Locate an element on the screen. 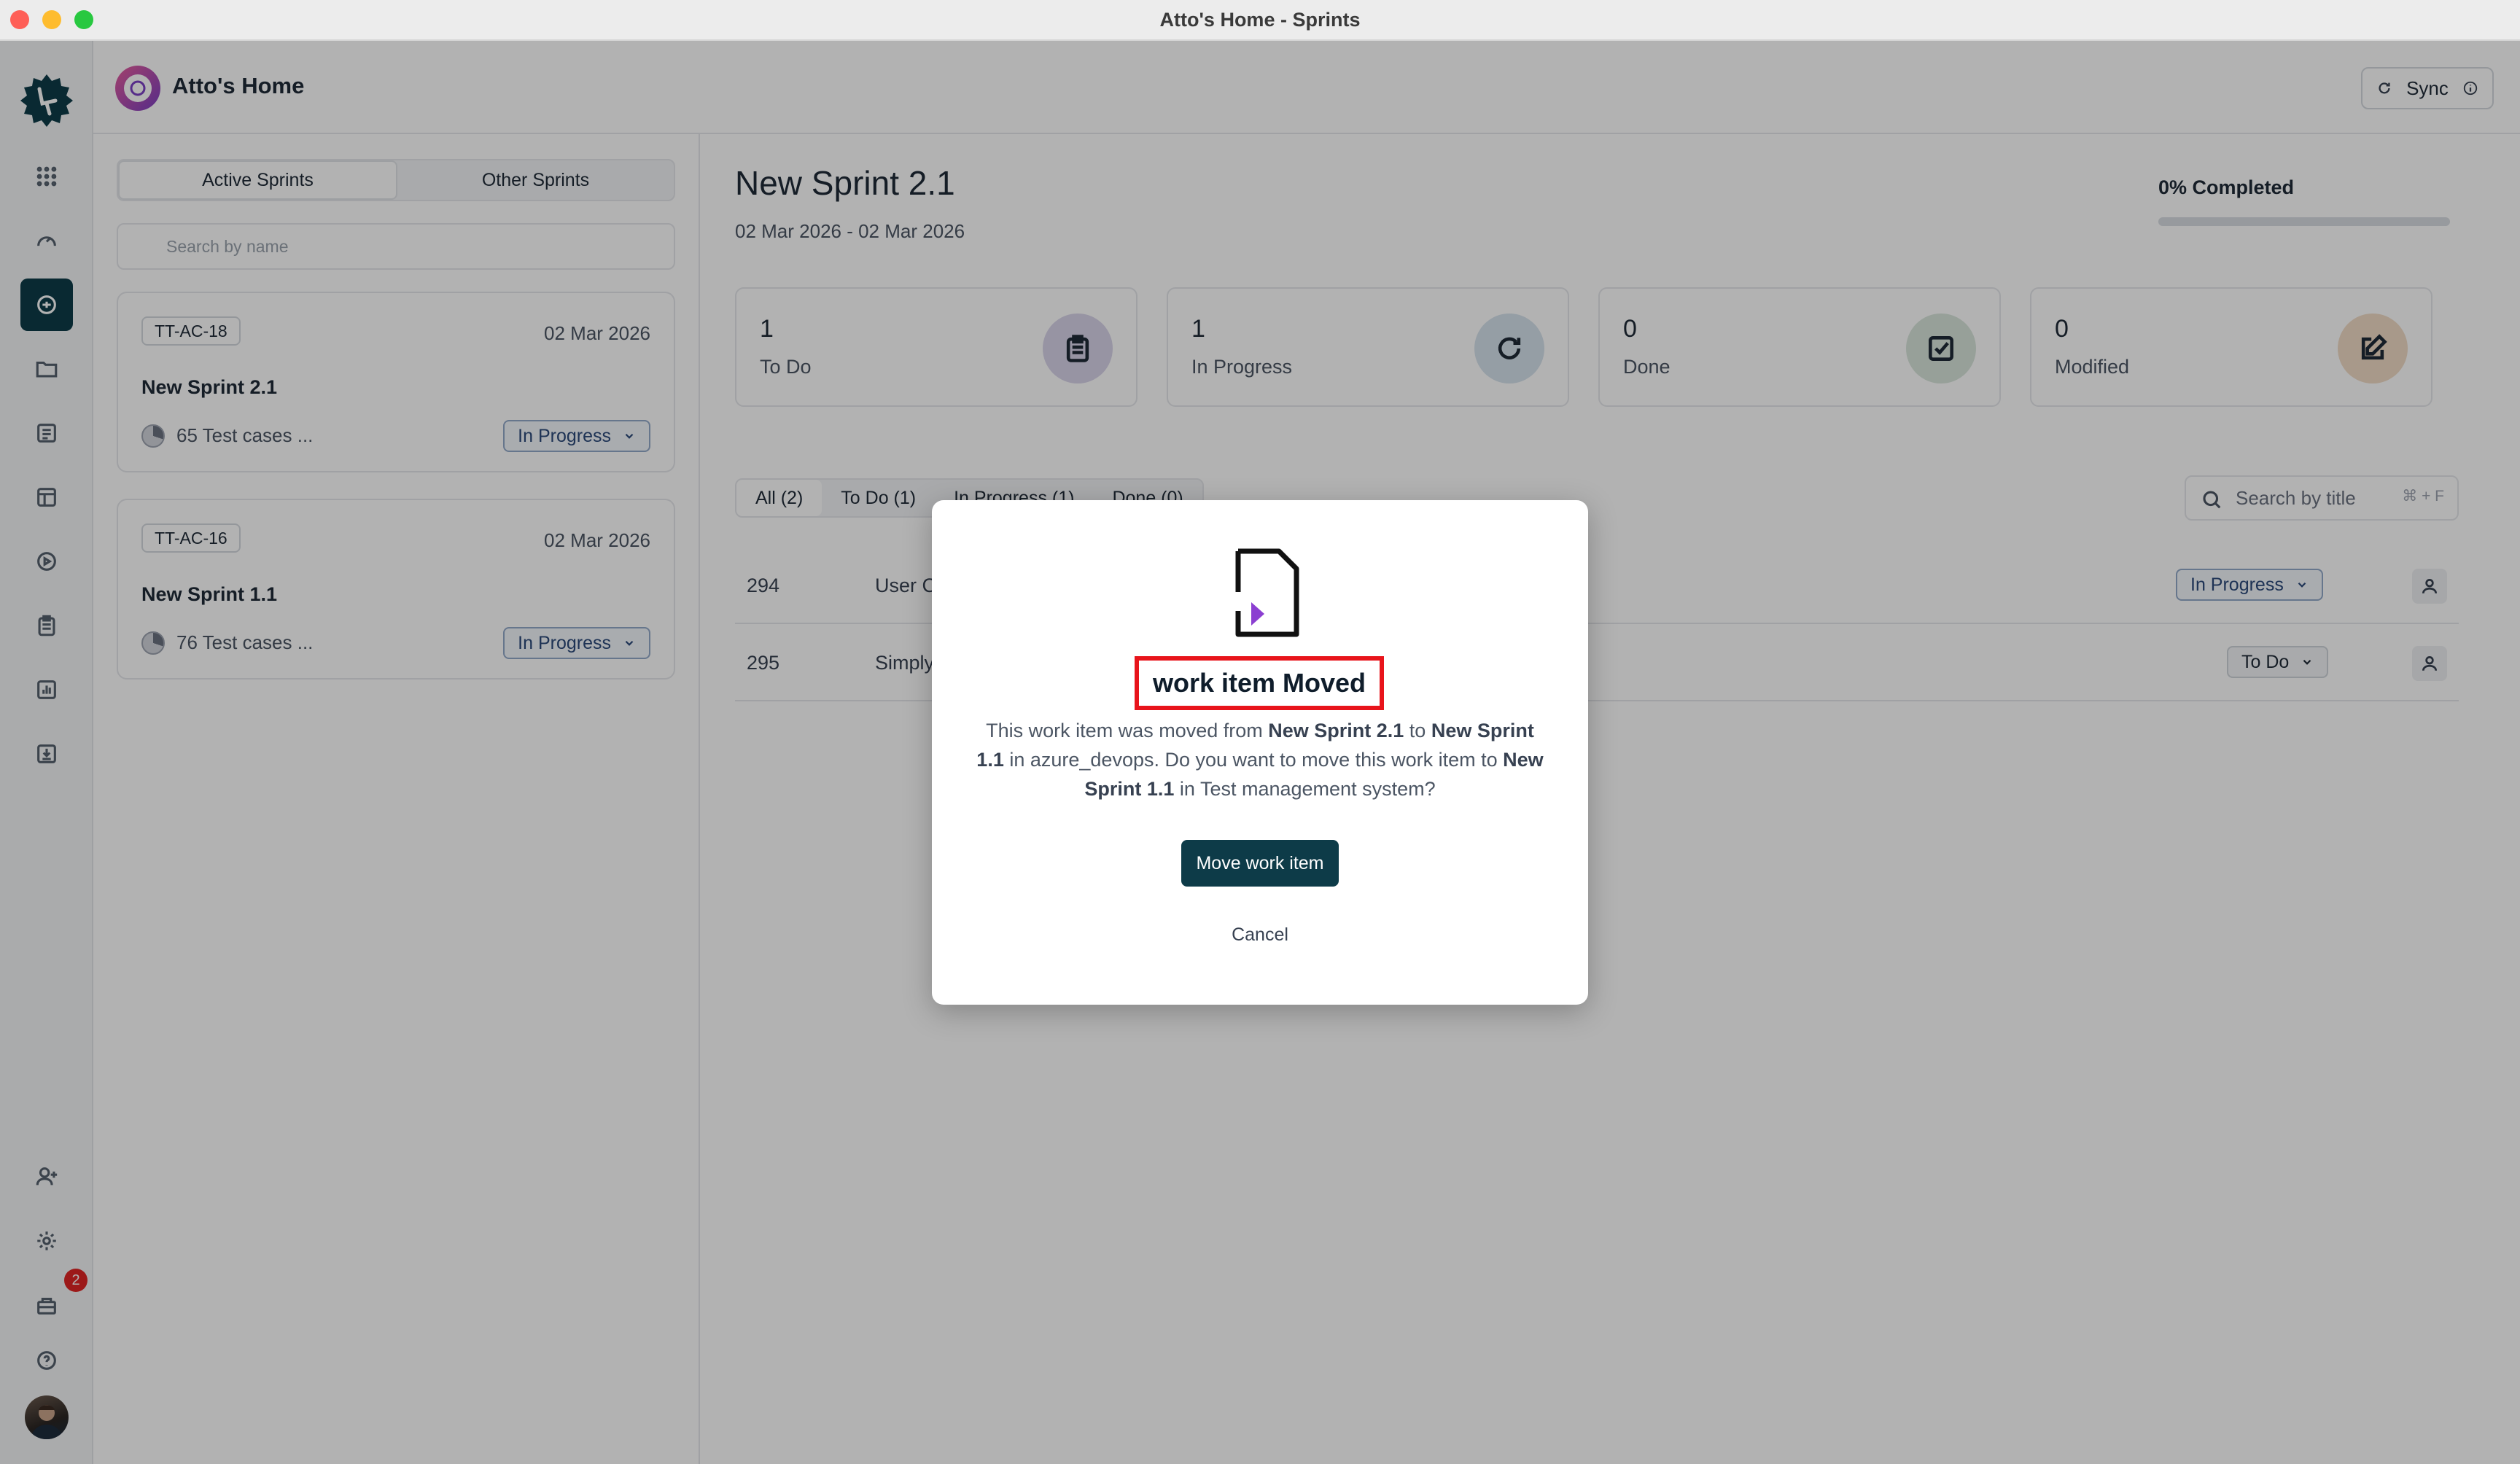 This screenshot has height=1464, width=2520. minimize-window-button is located at coordinates (51, 19).